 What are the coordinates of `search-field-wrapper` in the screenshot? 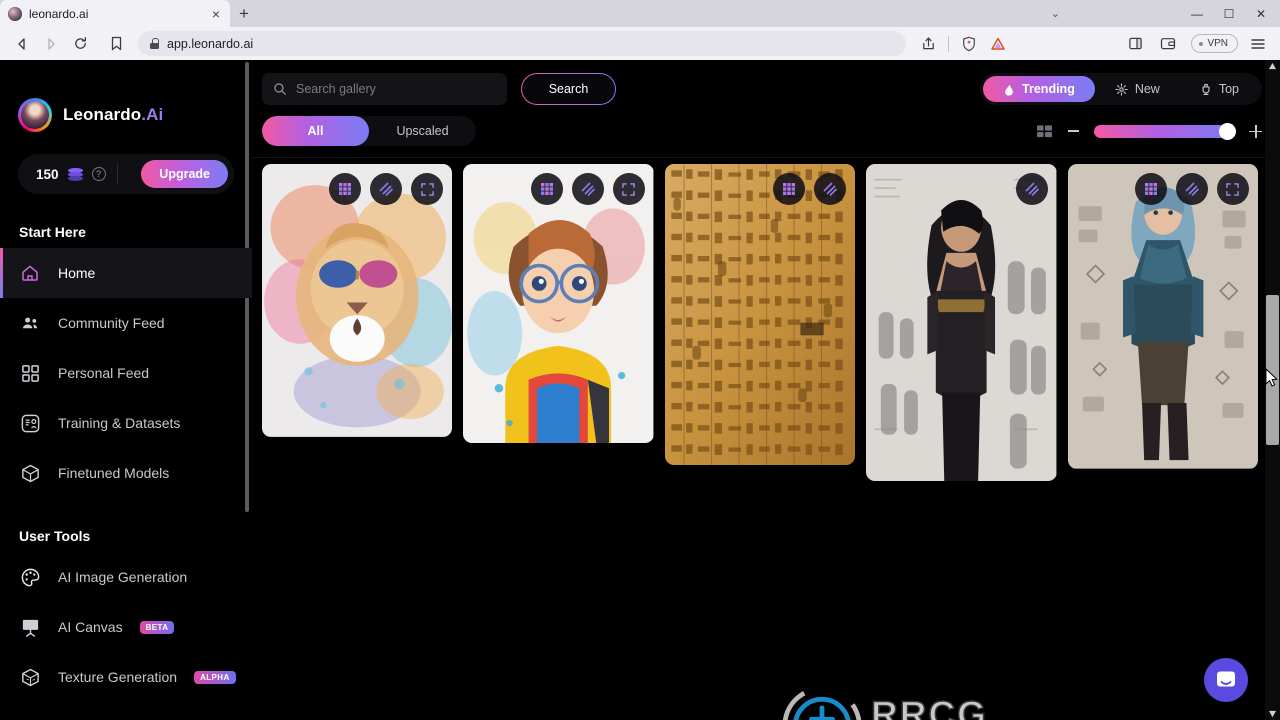 It's located at (384, 89).